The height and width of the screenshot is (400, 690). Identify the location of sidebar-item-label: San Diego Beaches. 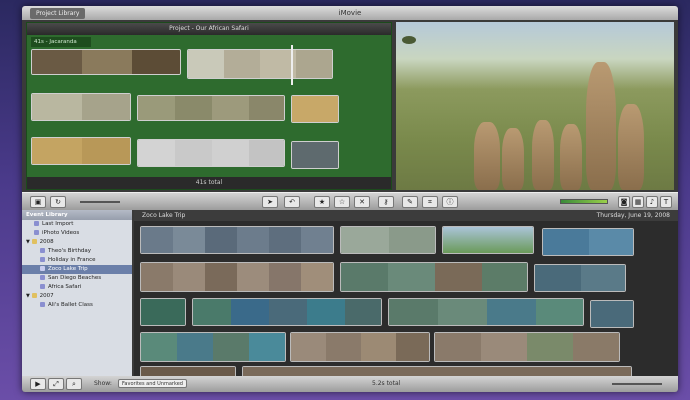
(75, 278).